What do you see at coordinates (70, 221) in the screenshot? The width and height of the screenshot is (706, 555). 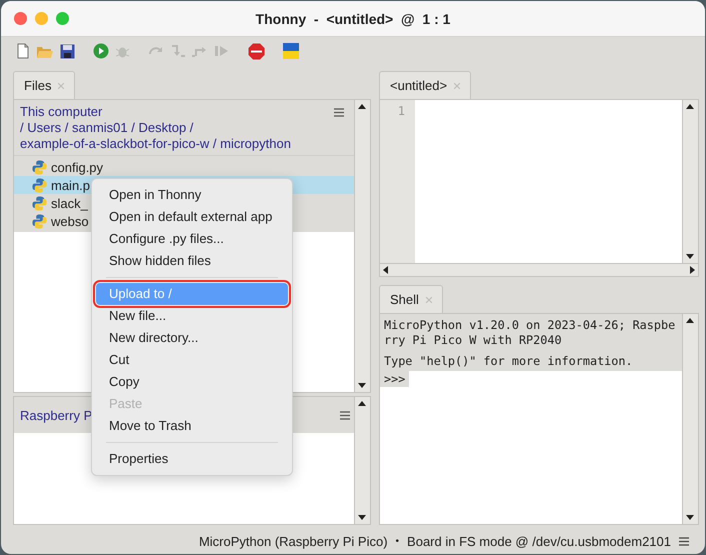 I see `file-name: webso` at bounding box center [70, 221].